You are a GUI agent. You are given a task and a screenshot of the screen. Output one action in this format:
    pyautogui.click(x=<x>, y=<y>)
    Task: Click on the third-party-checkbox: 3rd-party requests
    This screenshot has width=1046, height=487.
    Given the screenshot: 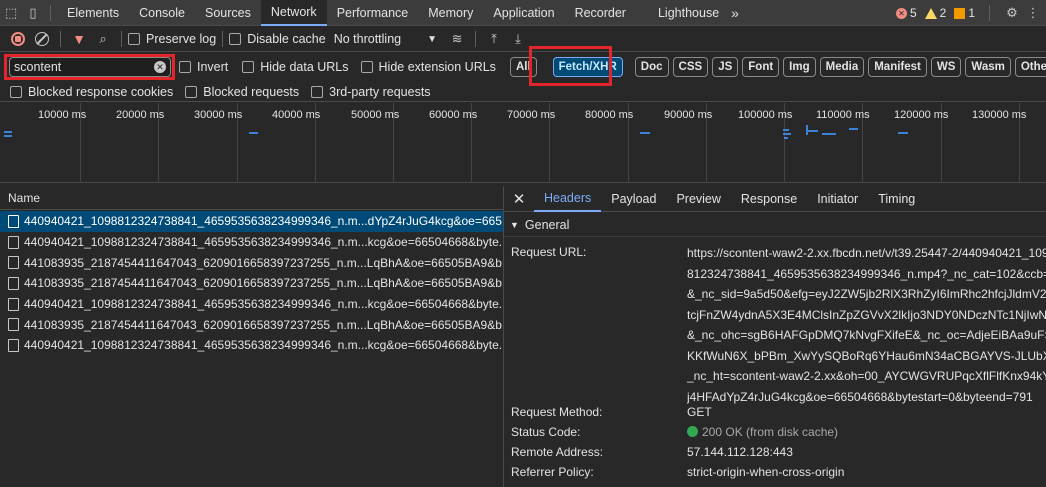 What is the action you would take?
    pyautogui.click(x=371, y=92)
    